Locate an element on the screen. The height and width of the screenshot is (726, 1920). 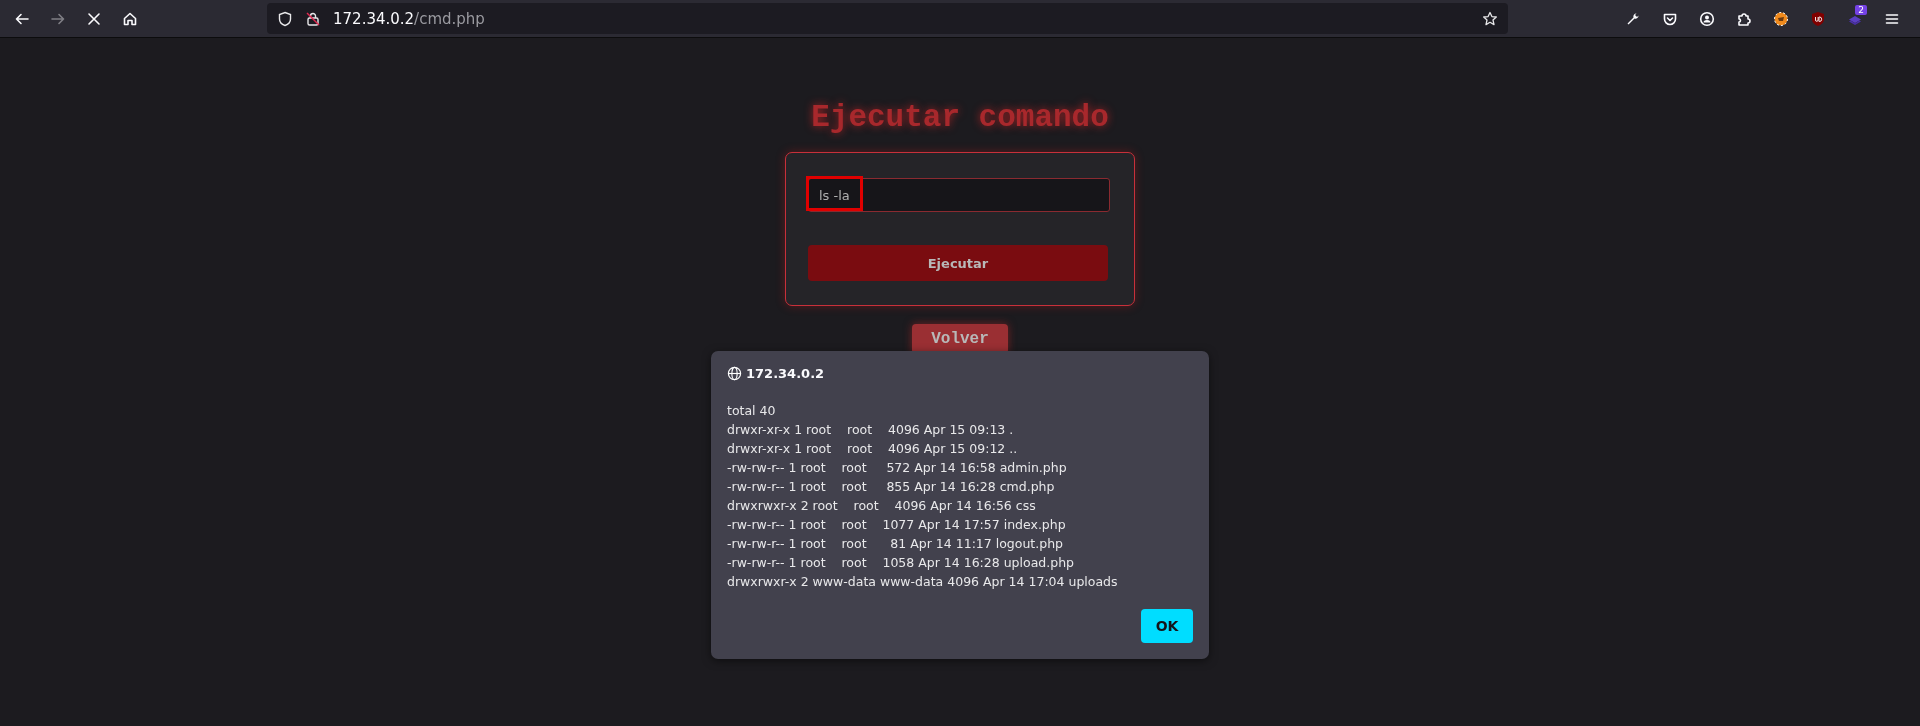
round-addon-icon is located at coordinates (1780, 18).